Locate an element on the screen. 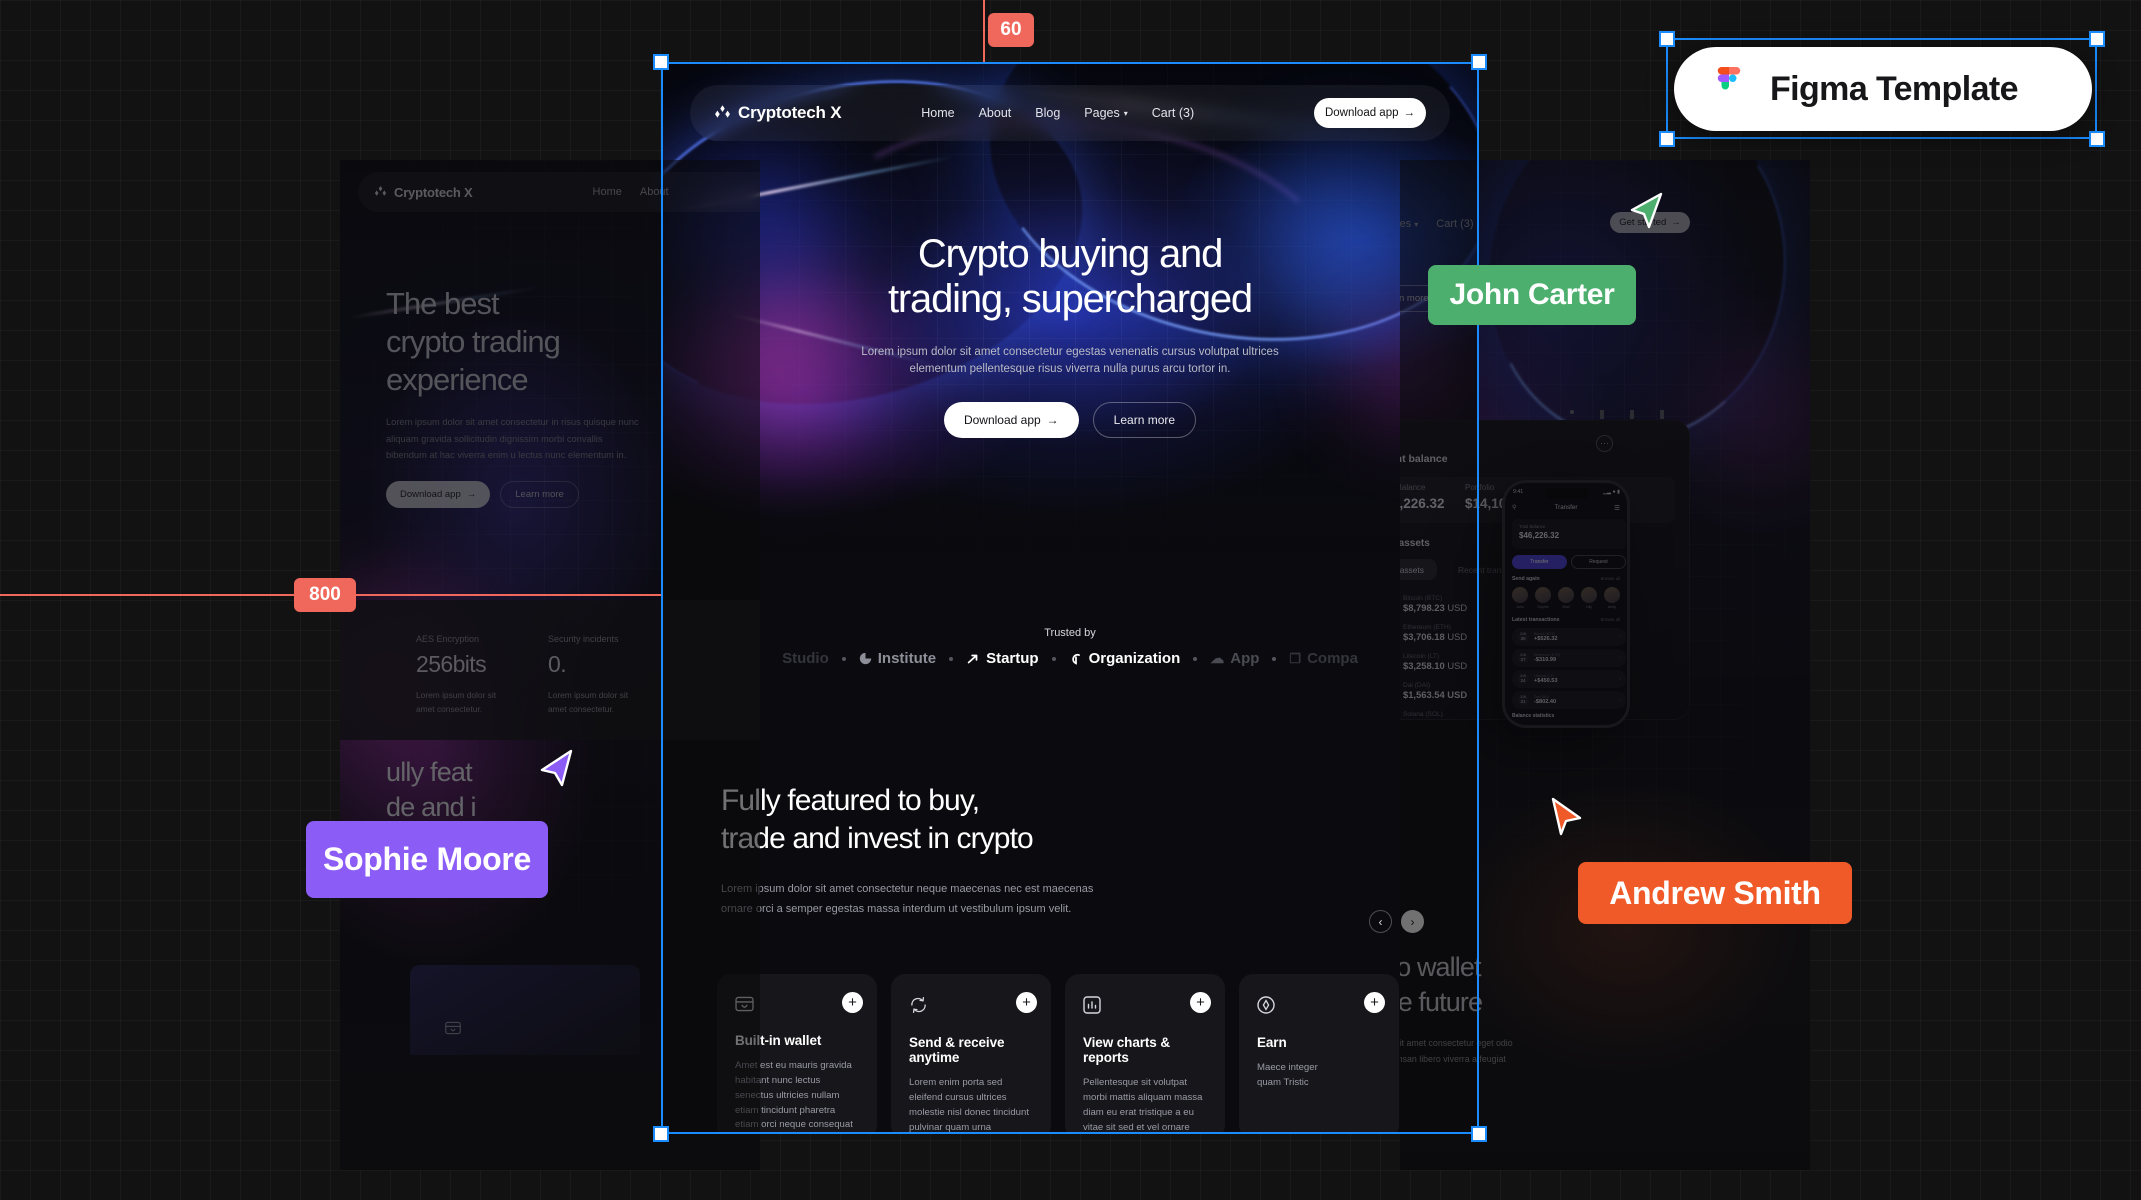  carousel-prev-button: ‹ is located at coordinates (1380, 921).